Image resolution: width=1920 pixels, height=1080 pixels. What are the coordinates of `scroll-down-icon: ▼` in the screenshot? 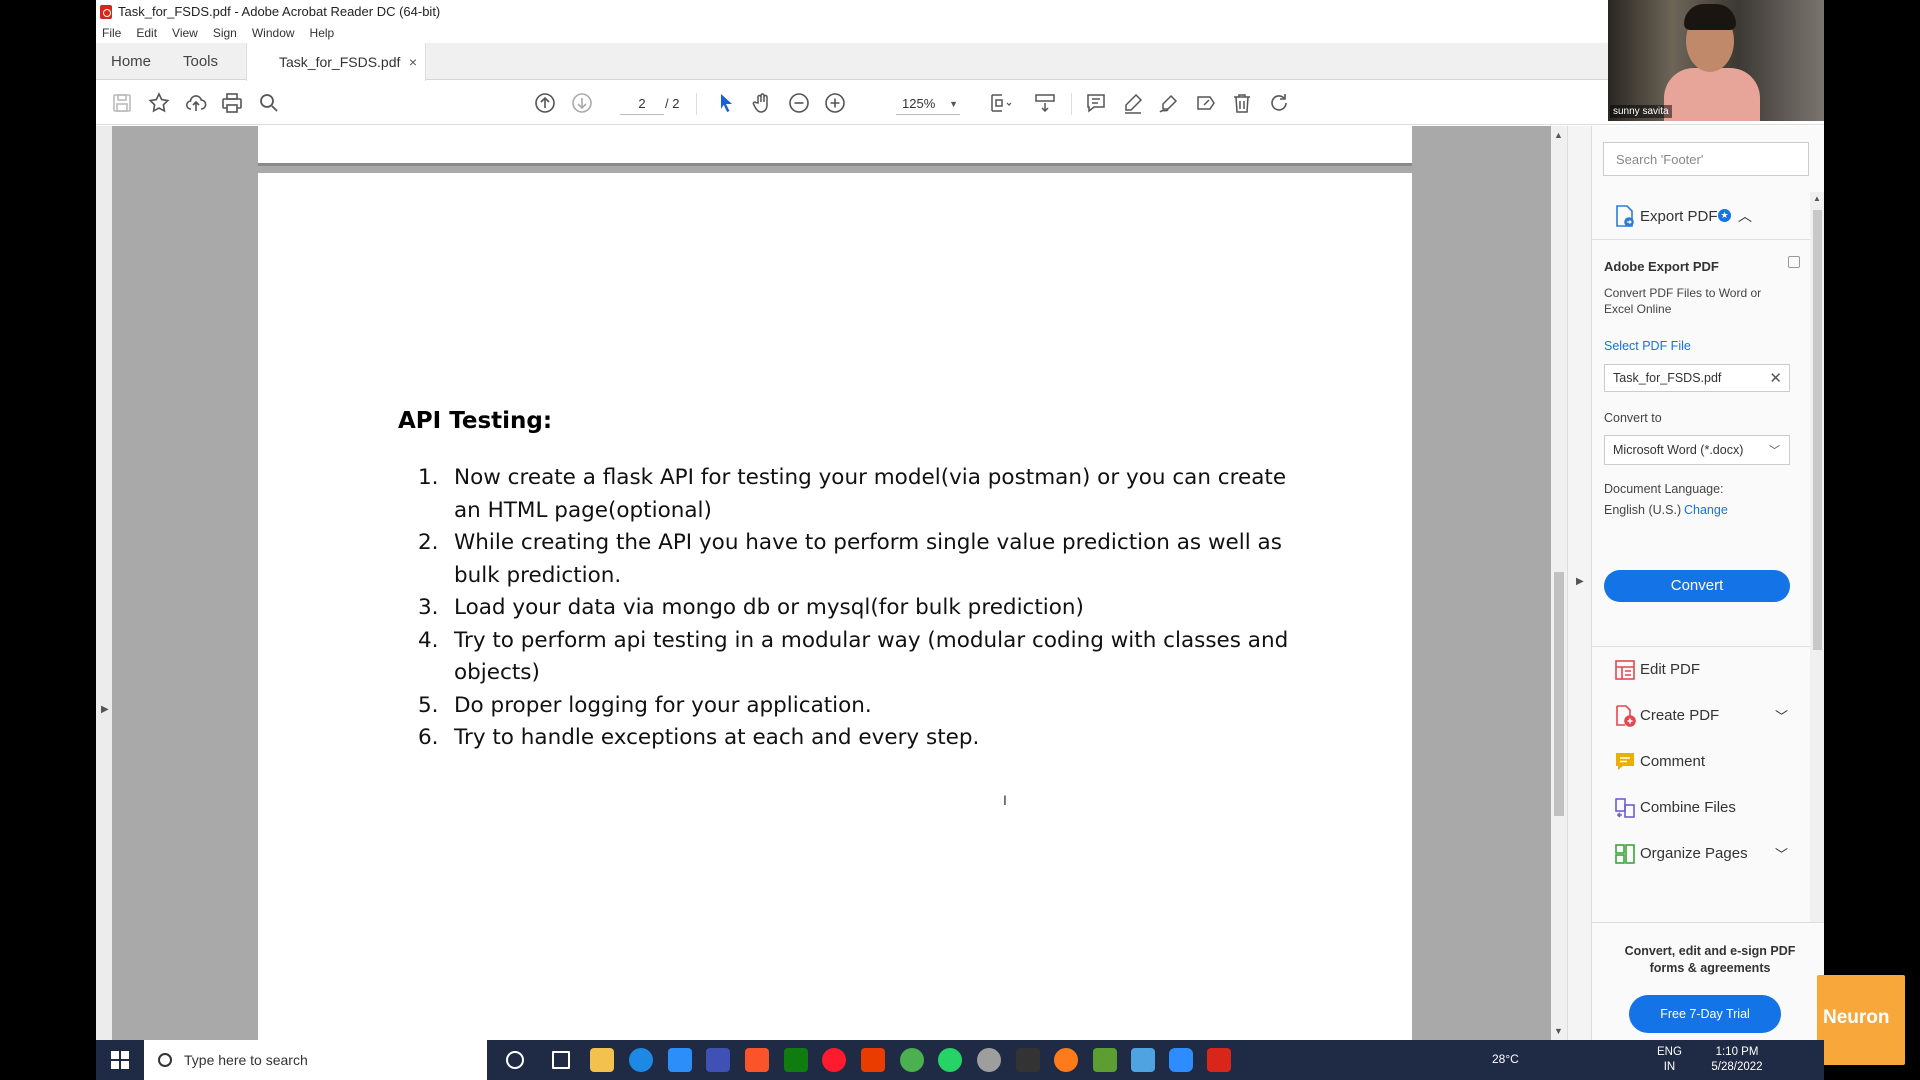 It's located at (1558, 1031).